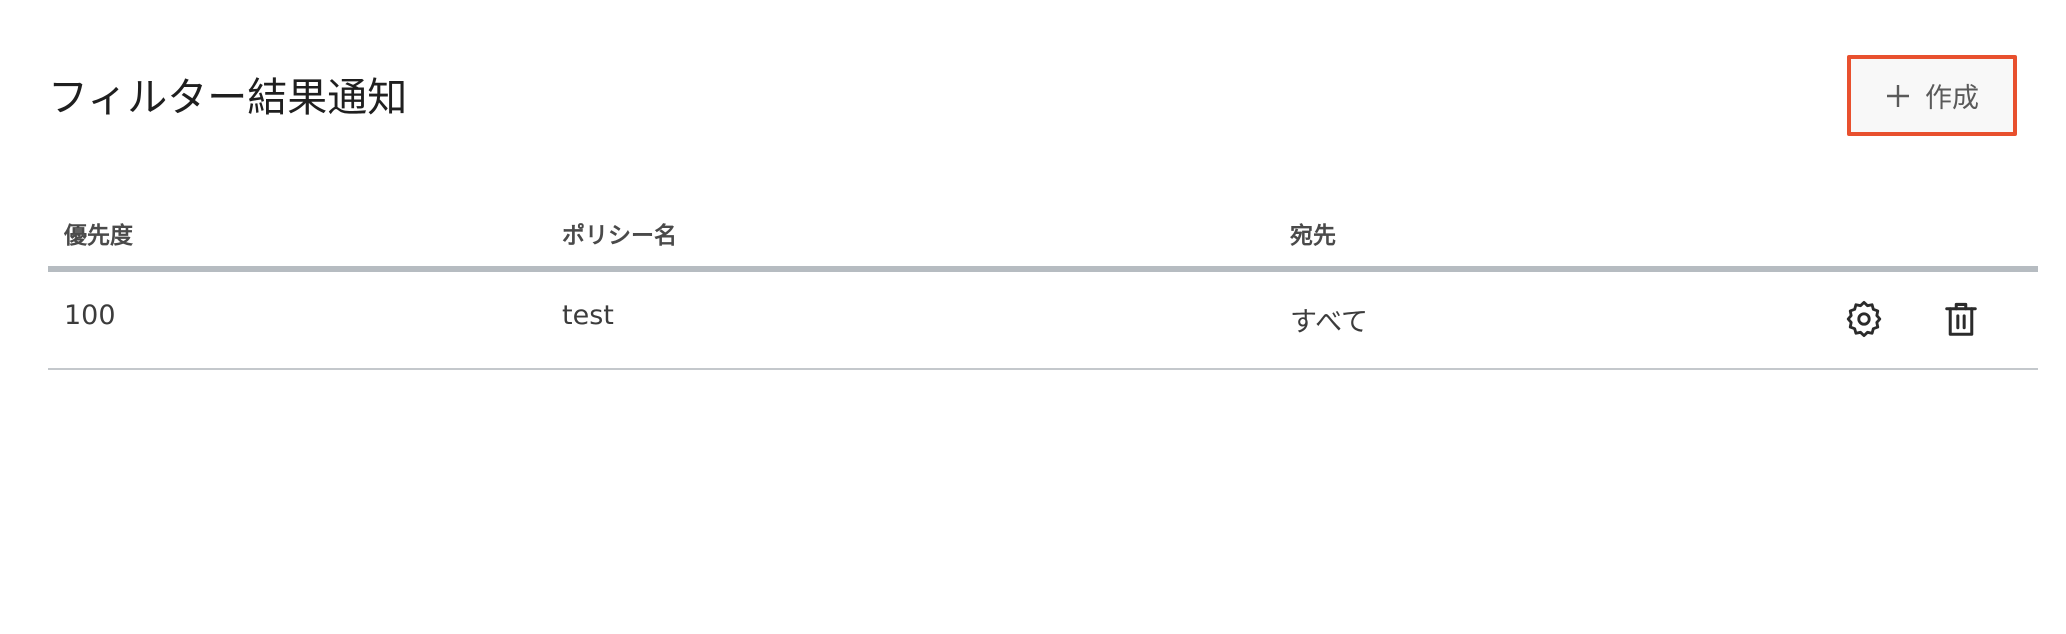 This screenshot has width=2066, height=634. I want to click on trash-icon, so click(1961, 320).